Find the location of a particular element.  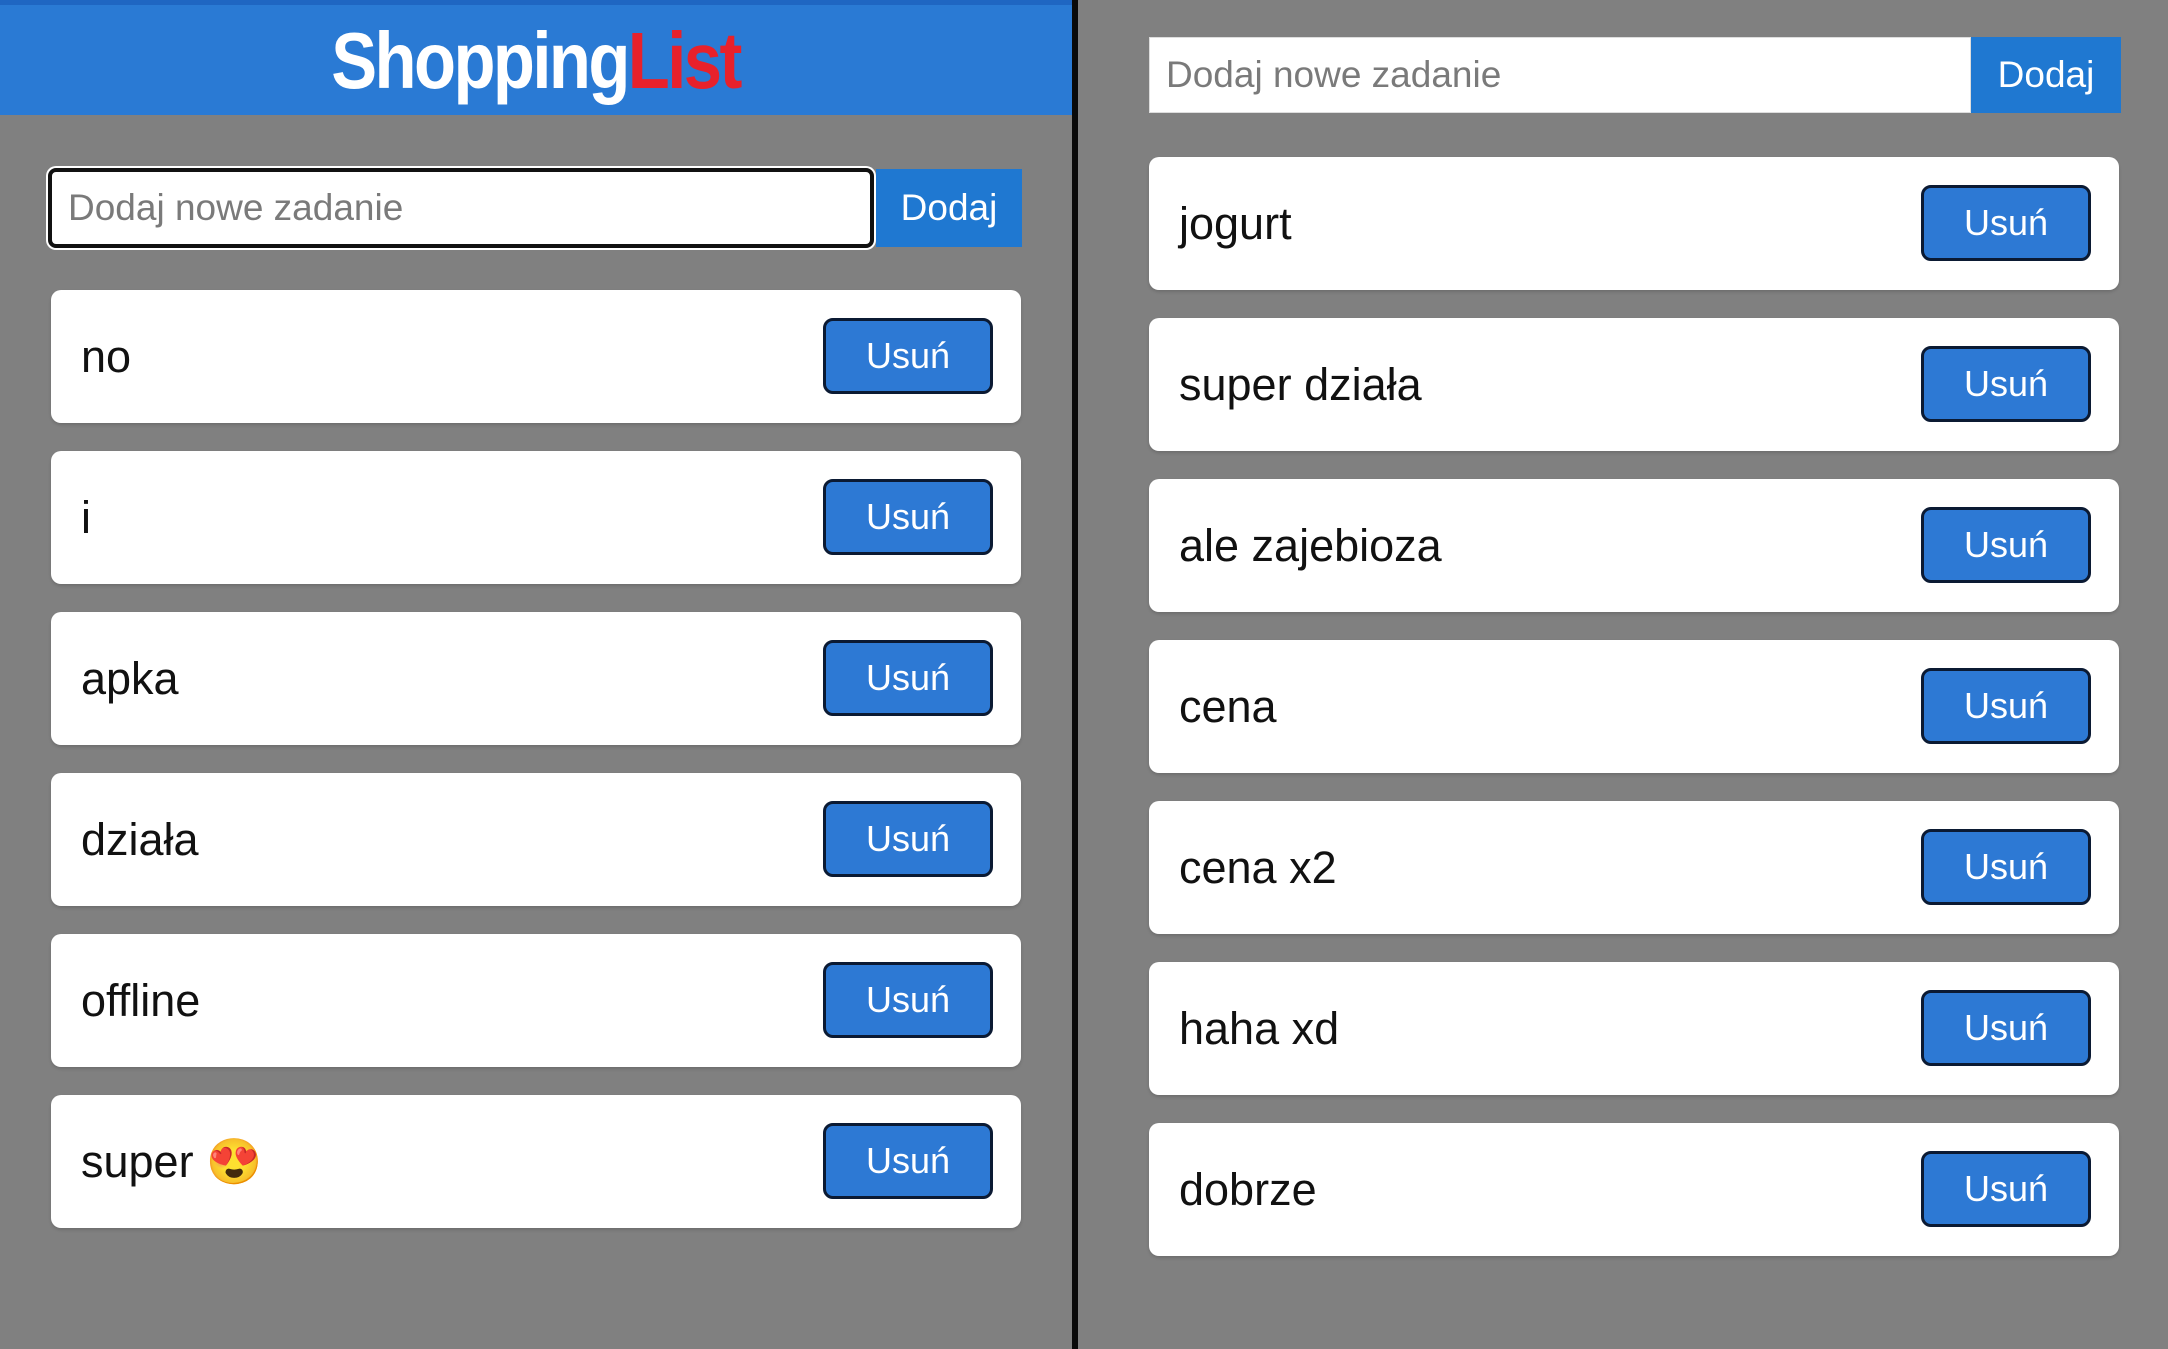

app-header: ShoppingList is located at coordinates (536, 57).